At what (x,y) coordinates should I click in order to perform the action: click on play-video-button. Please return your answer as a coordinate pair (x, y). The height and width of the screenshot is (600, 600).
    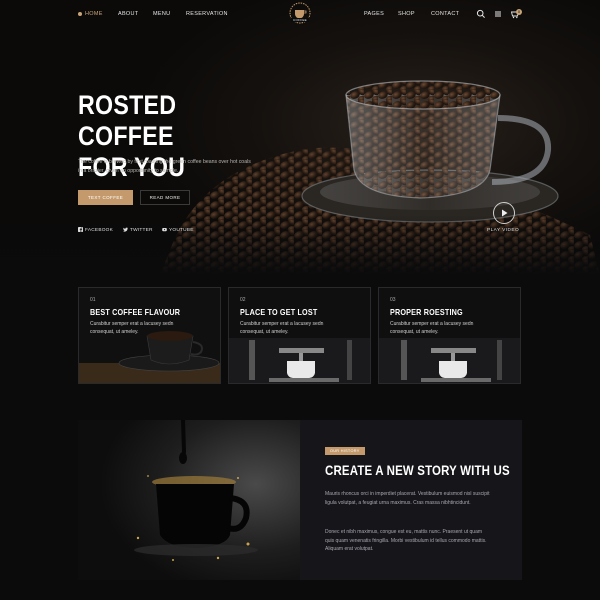
    Looking at the image, I should click on (504, 213).